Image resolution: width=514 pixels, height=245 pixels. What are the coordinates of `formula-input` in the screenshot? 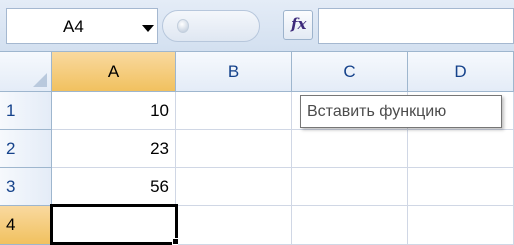 It's located at (416, 26).